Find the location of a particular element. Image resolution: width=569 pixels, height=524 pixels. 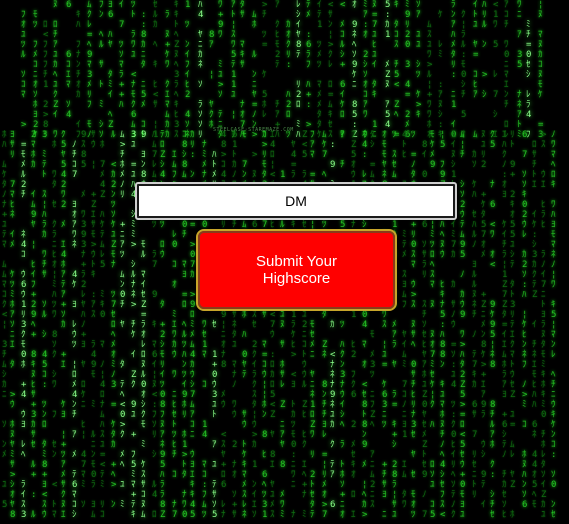

rain-column: ｿ ｱ ﾕ ﾕ ｼ ﾂ ｹ > ｷ is located at coordinates (419, 60).